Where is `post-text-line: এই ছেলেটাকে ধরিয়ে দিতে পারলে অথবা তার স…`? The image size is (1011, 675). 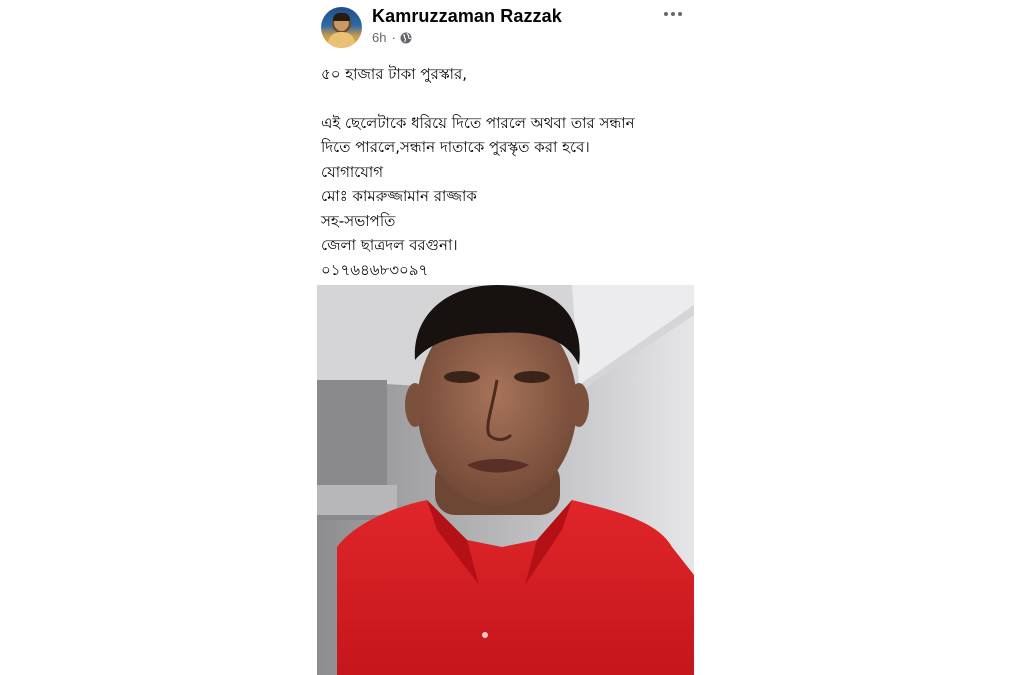 post-text-line: এই ছেলেটাকে ধরিয়ে দিতে পারলে অথবা তার স… is located at coordinates (478, 122).